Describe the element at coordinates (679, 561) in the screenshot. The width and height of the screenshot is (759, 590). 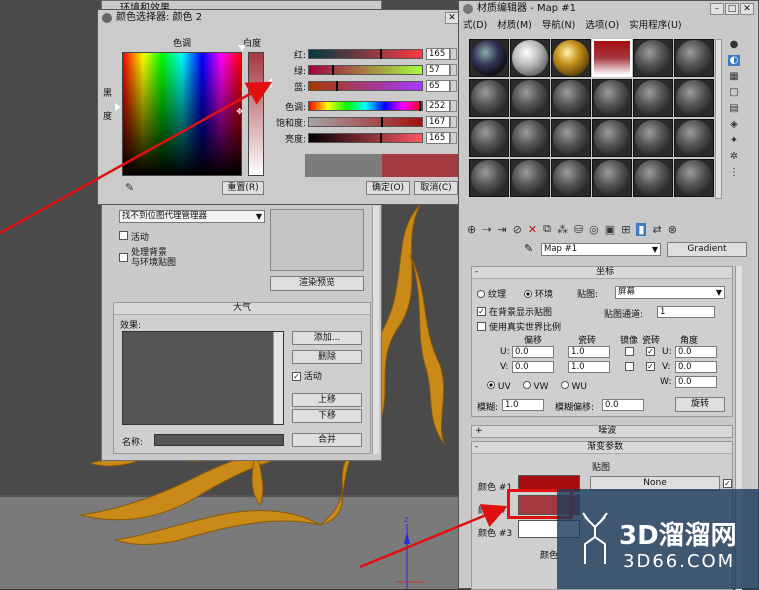
I see `watermark-url: 3D66.COM` at that location.